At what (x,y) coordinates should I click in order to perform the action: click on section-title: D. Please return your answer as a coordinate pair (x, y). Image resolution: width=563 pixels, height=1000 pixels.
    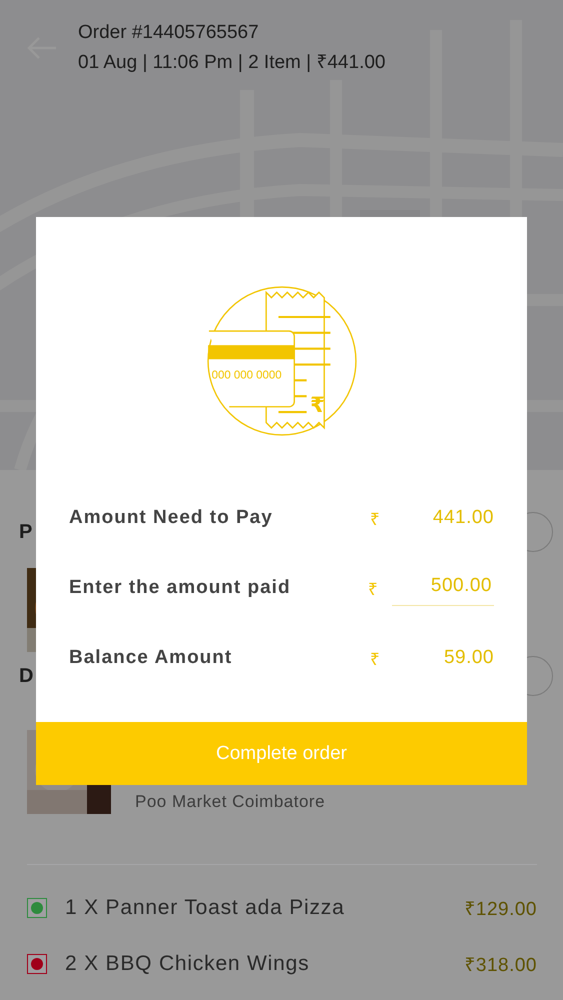
    Looking at the image, I should click on (26, 676).